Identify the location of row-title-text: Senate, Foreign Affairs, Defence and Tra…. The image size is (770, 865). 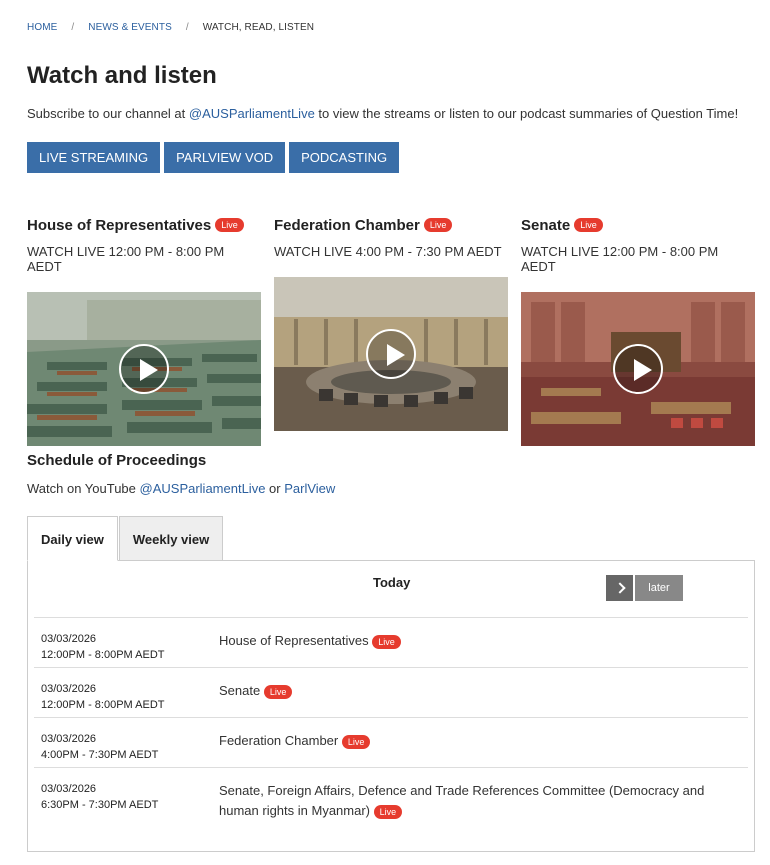
(462, 800).